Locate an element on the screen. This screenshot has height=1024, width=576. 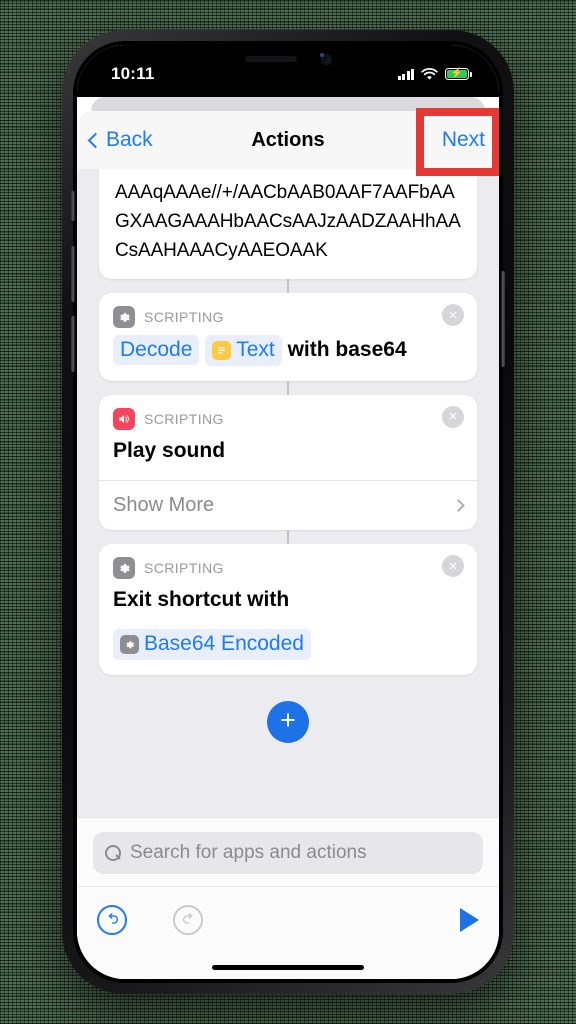
action-card-play-sound: SCRIPTING × Play sound Show More is located at coordinates (288, 462).